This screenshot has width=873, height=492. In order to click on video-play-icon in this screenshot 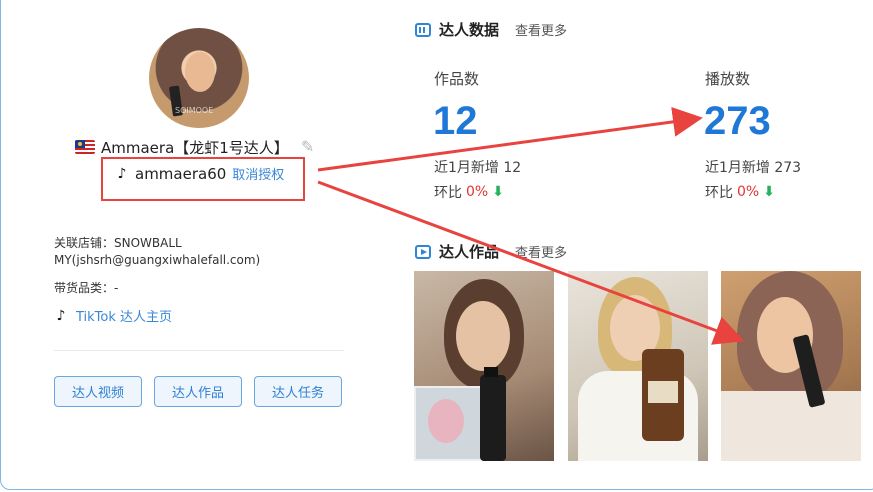, I will do `click(423, 251)`.